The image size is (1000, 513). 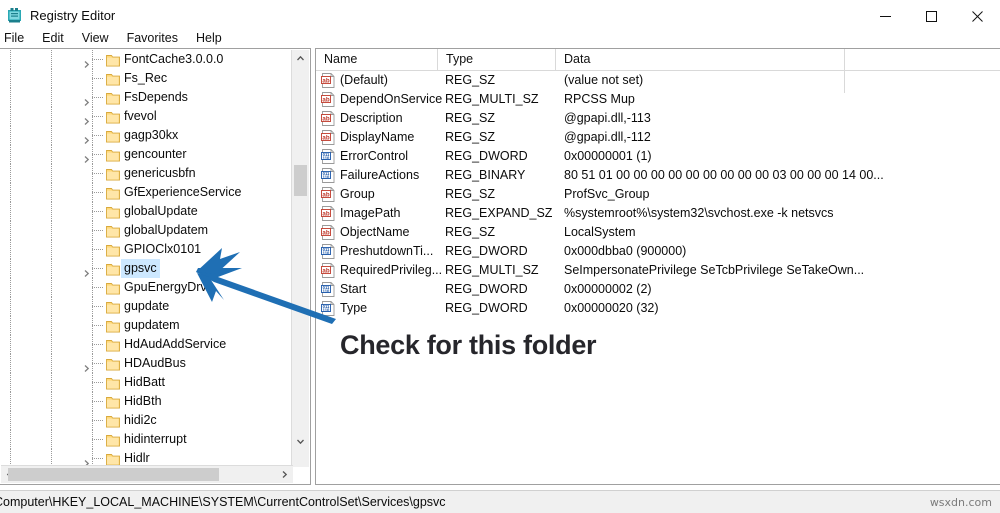 I want to click on tree-vertical-scrollbar, so click(x=300, y=258).